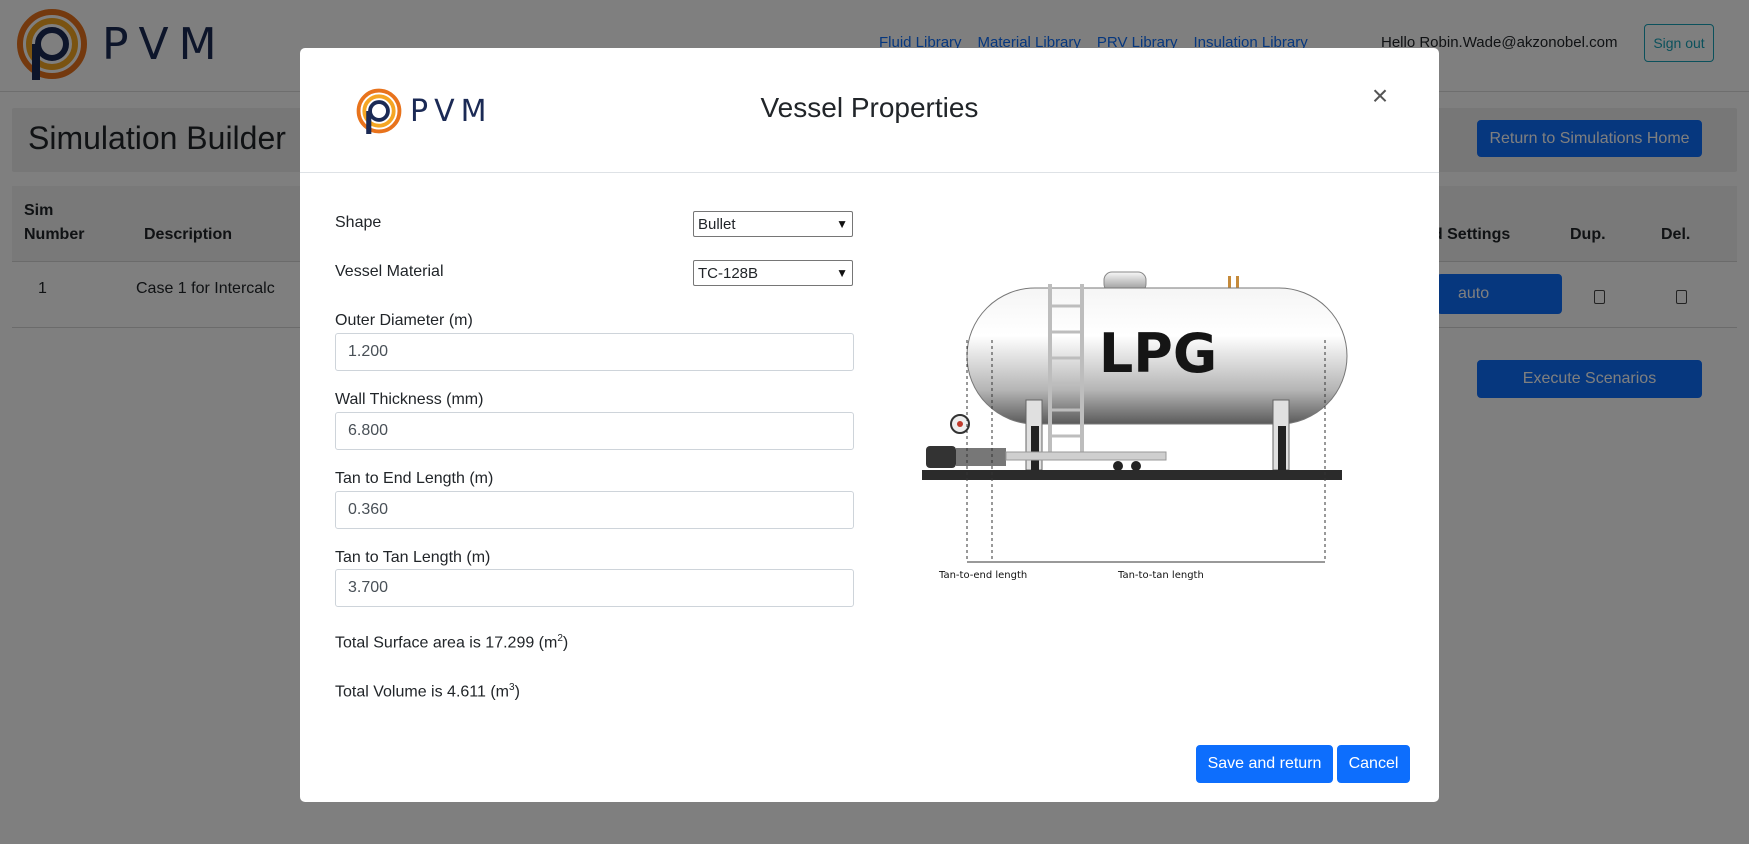 The image size is (1749, 844). I want to click on vessel-material-select: TC-128B ▼, so click(773, 273).